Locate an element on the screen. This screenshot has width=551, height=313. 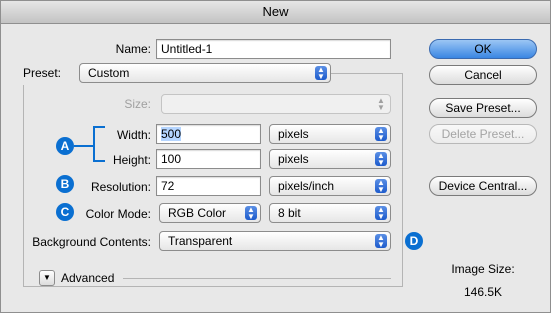
width-unit-select: pixels ▲ ▼ is located at coordinates (330, 134).